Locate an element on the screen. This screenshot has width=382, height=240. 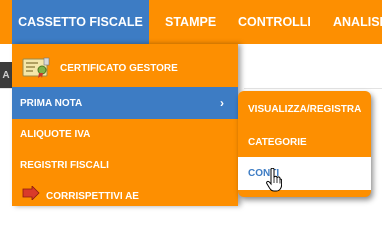
nav-tab-label: ANALISI is located at coordinates (357, 22).